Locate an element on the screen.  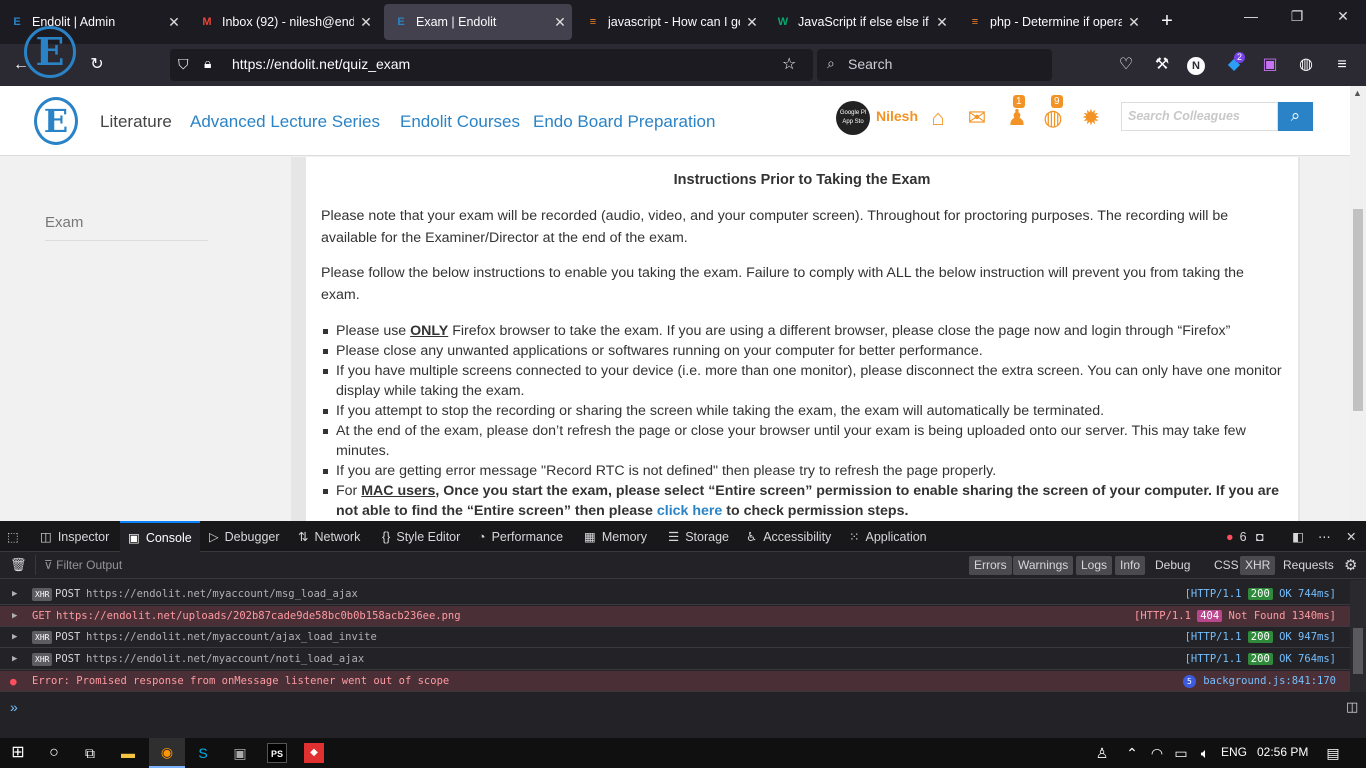
reload-icon: ↻ is located at coordinates (97, 66).